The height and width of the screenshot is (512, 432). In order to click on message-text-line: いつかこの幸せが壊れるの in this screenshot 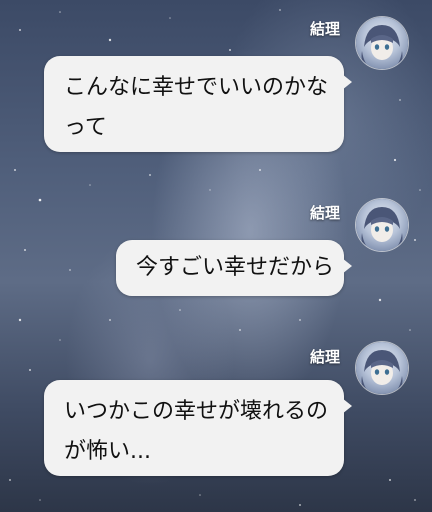, I will do `click(196, 411)`.